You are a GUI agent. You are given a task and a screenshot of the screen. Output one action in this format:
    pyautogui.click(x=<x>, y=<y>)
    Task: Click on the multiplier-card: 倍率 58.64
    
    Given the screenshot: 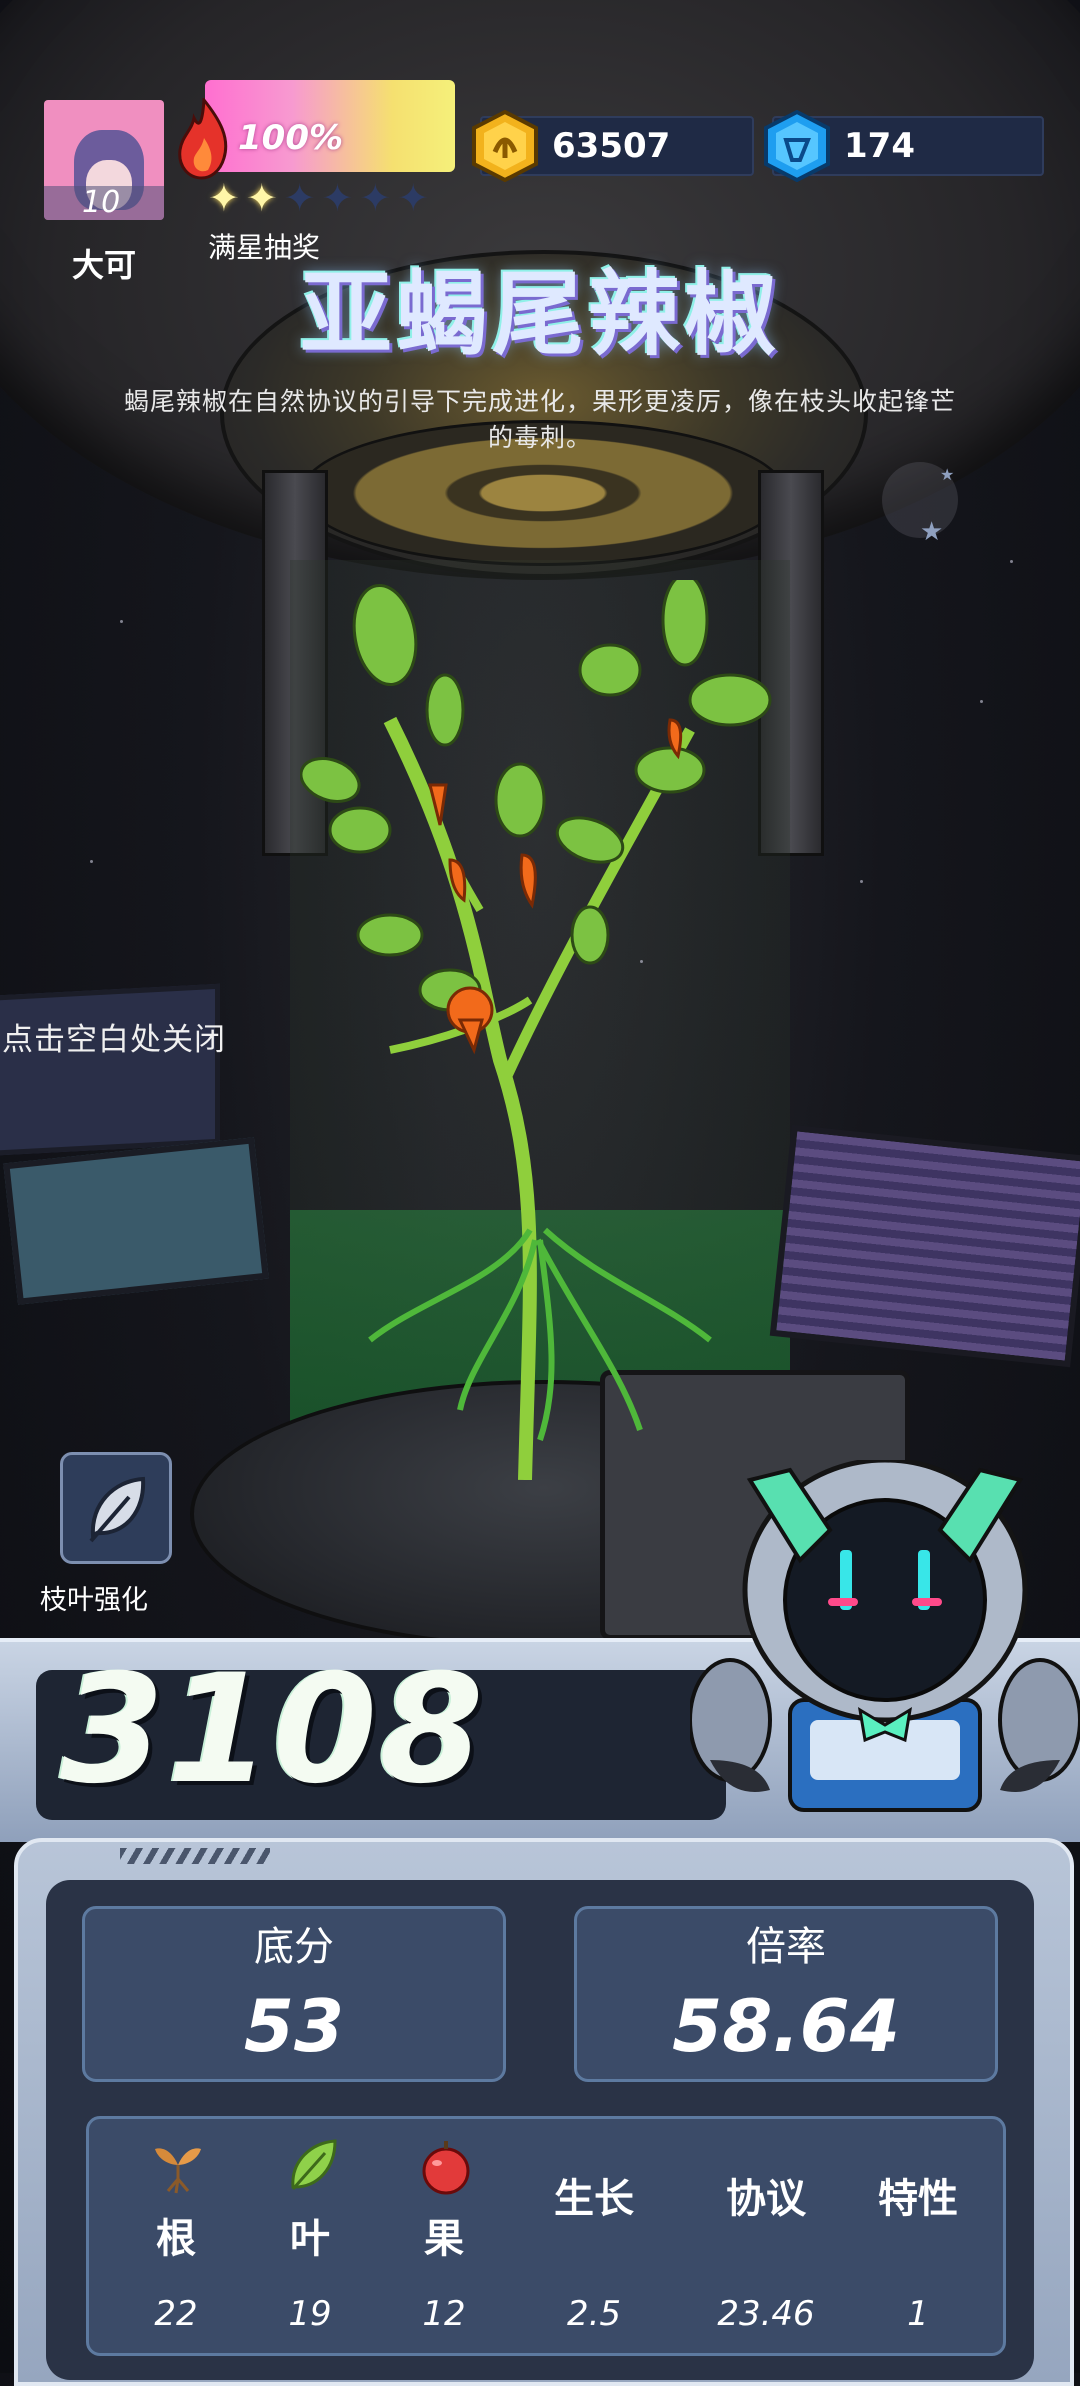 What is the action you would take?
    pyautogui.click(x=786, y=1994)
    